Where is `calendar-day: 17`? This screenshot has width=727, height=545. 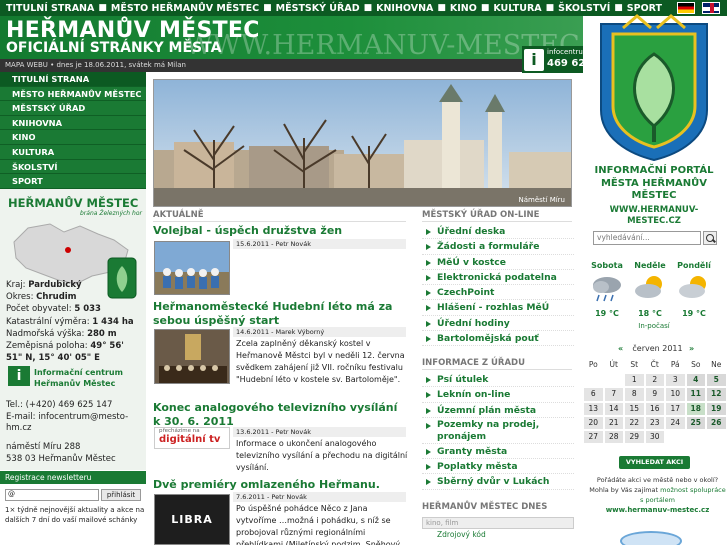
calendar-day: 17 is located at coordinates (675, 408).